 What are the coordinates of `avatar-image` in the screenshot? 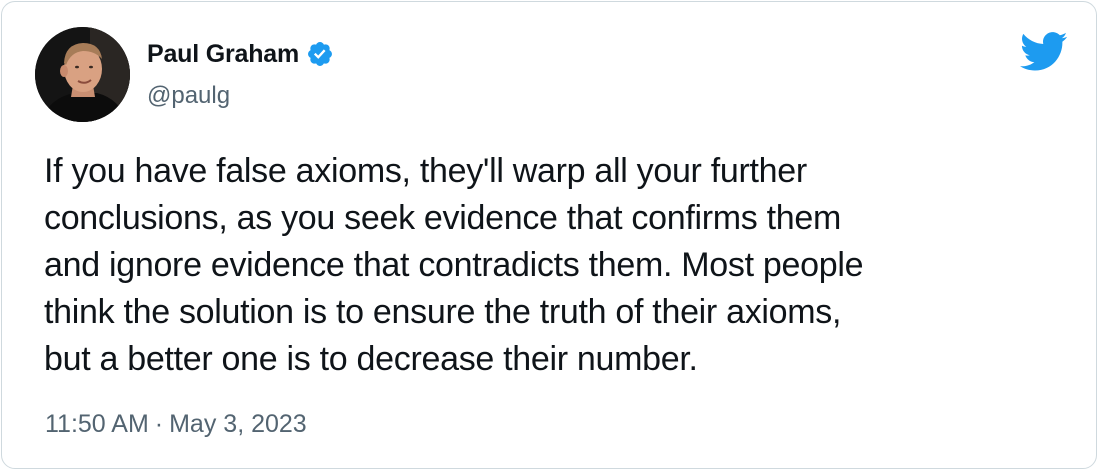 It's located at (82, 74).